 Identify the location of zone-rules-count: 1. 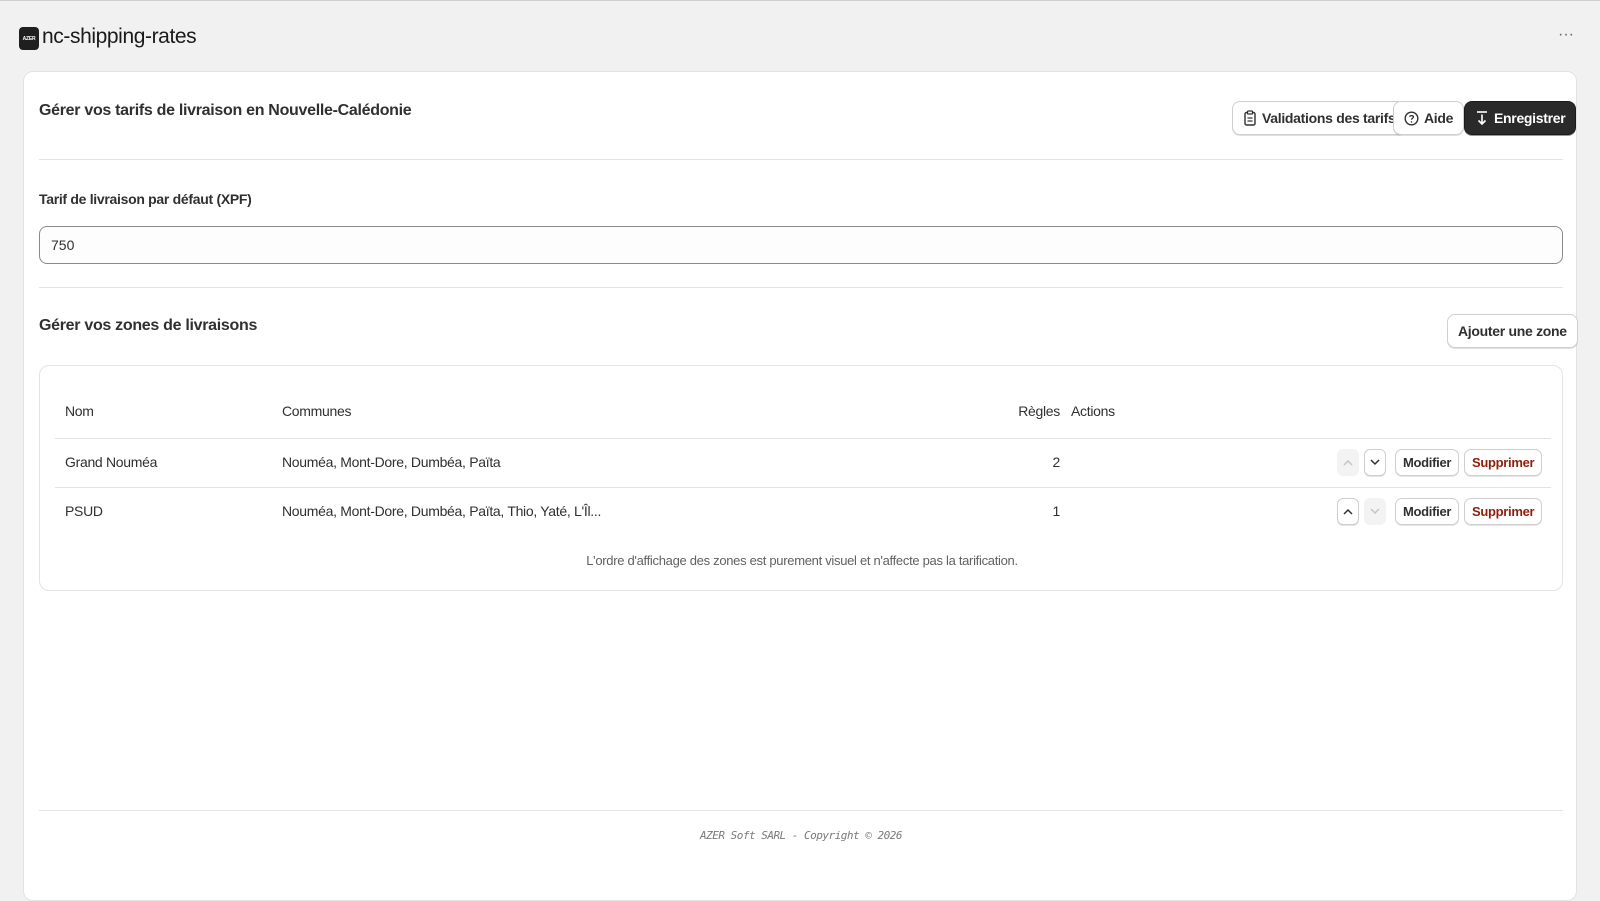
(1056, 511).